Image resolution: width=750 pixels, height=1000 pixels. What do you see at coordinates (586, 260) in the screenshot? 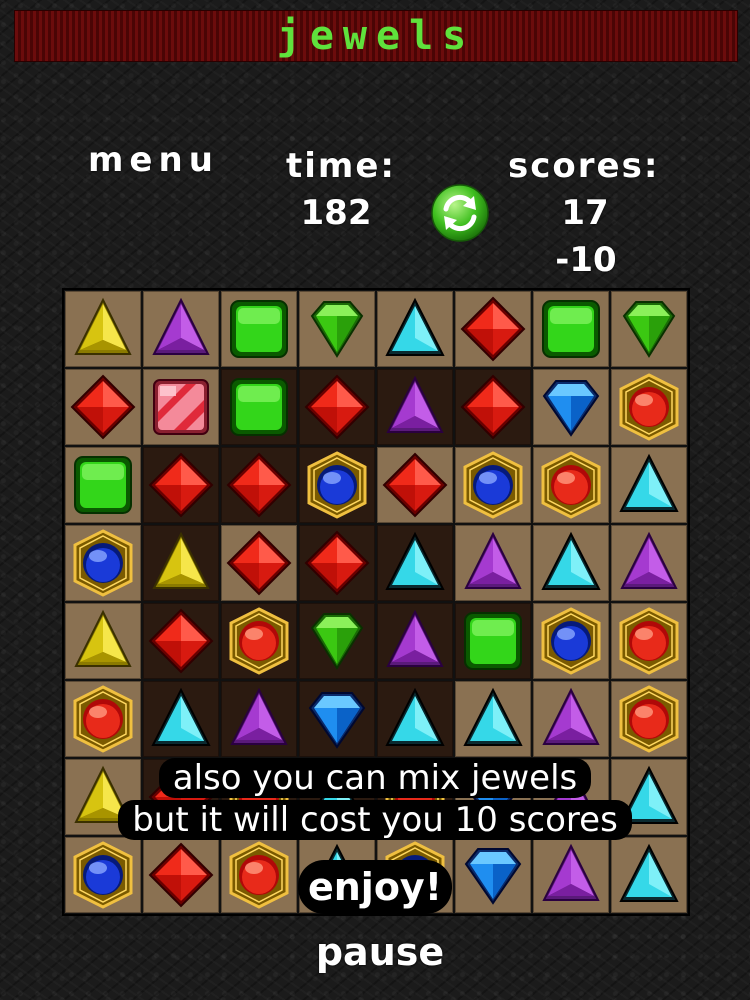
I see `score-delta: -10` at bounding box center [586, 260].